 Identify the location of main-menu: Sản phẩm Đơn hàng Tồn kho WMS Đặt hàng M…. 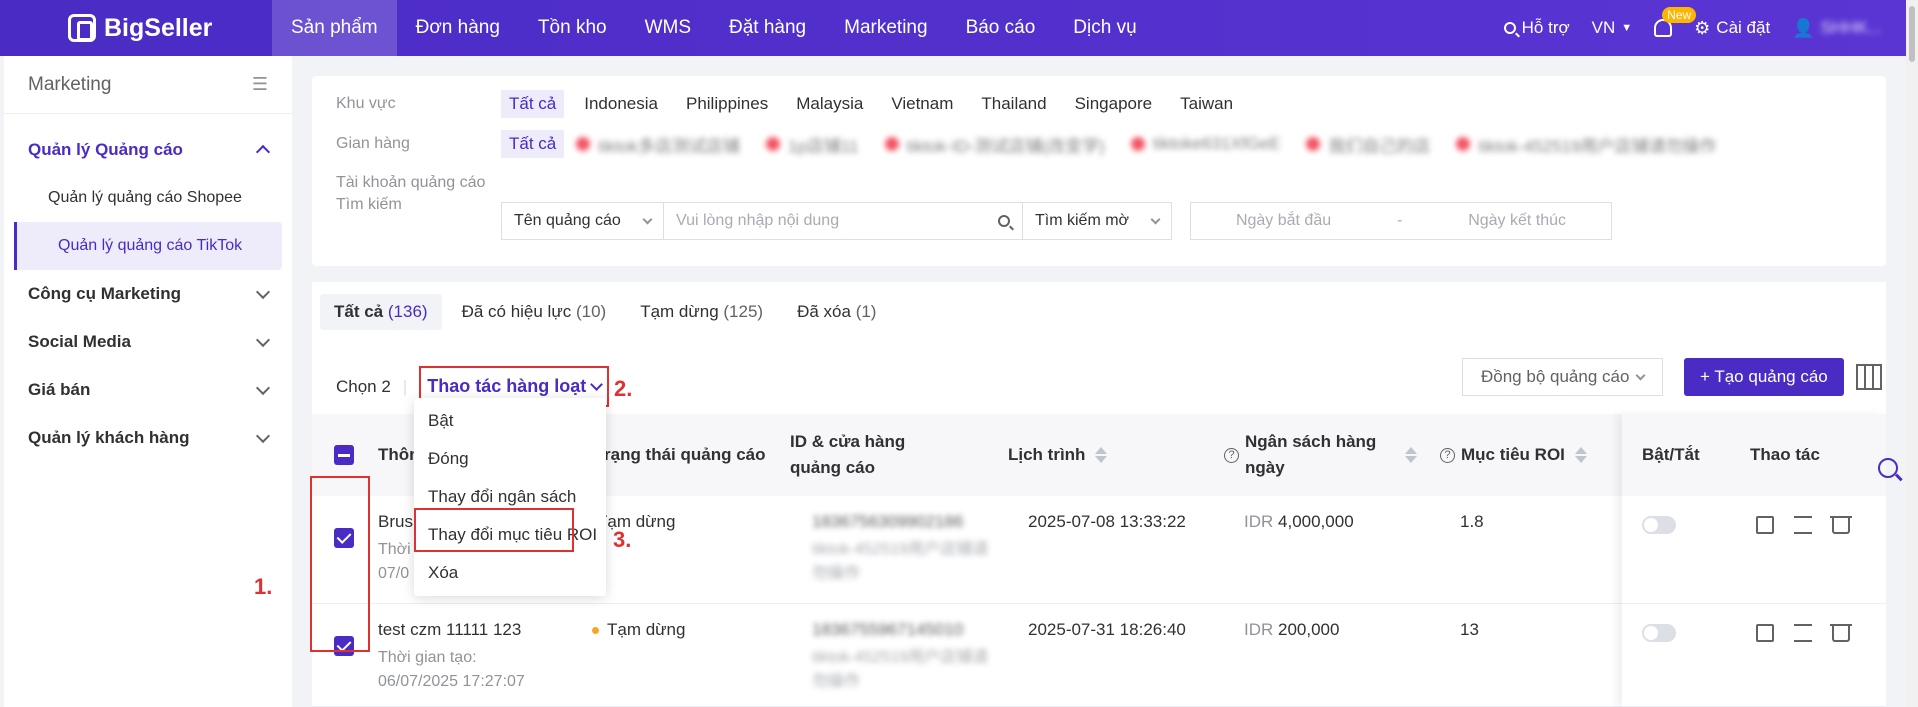
(714, 28).